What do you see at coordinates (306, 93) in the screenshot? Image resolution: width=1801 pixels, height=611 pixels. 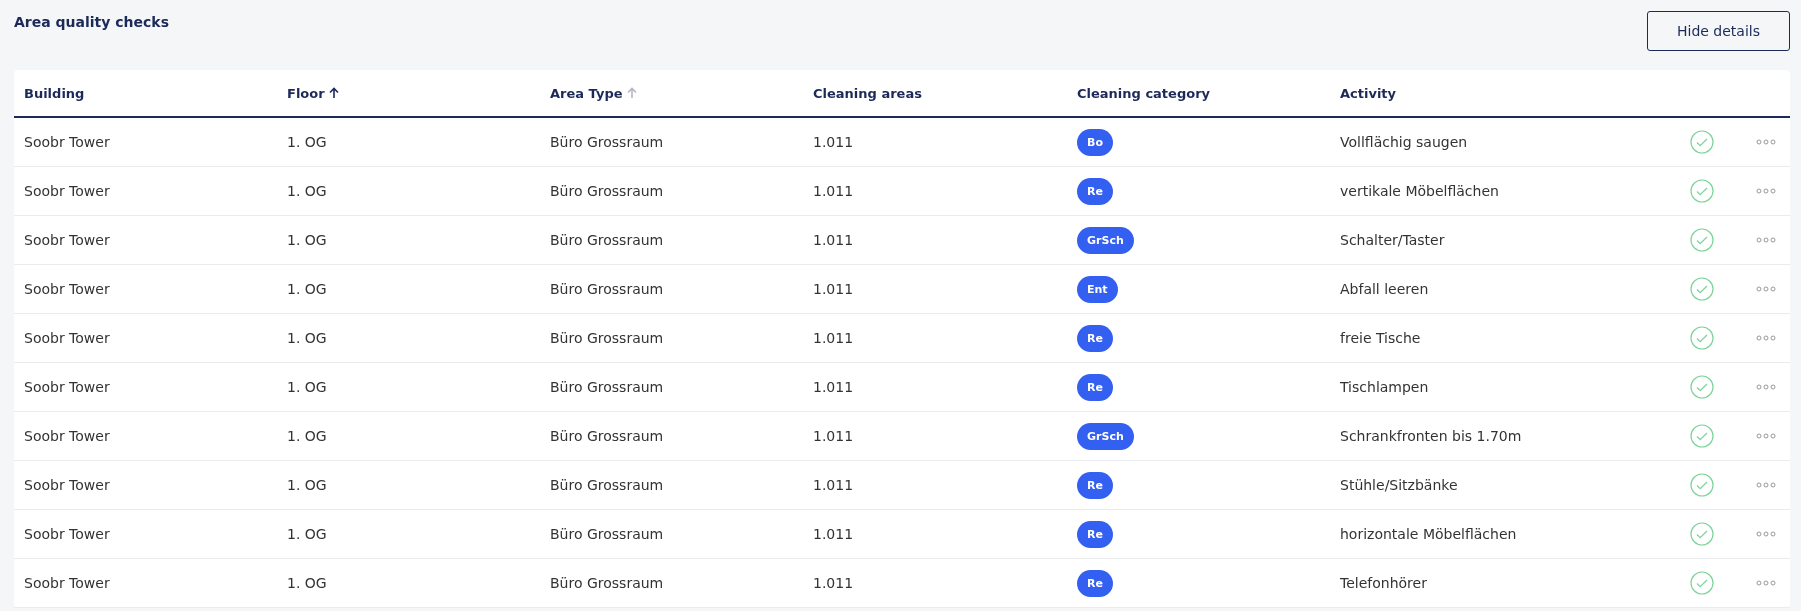 I see `column-header: Floor` at bounding box center [306, 93].